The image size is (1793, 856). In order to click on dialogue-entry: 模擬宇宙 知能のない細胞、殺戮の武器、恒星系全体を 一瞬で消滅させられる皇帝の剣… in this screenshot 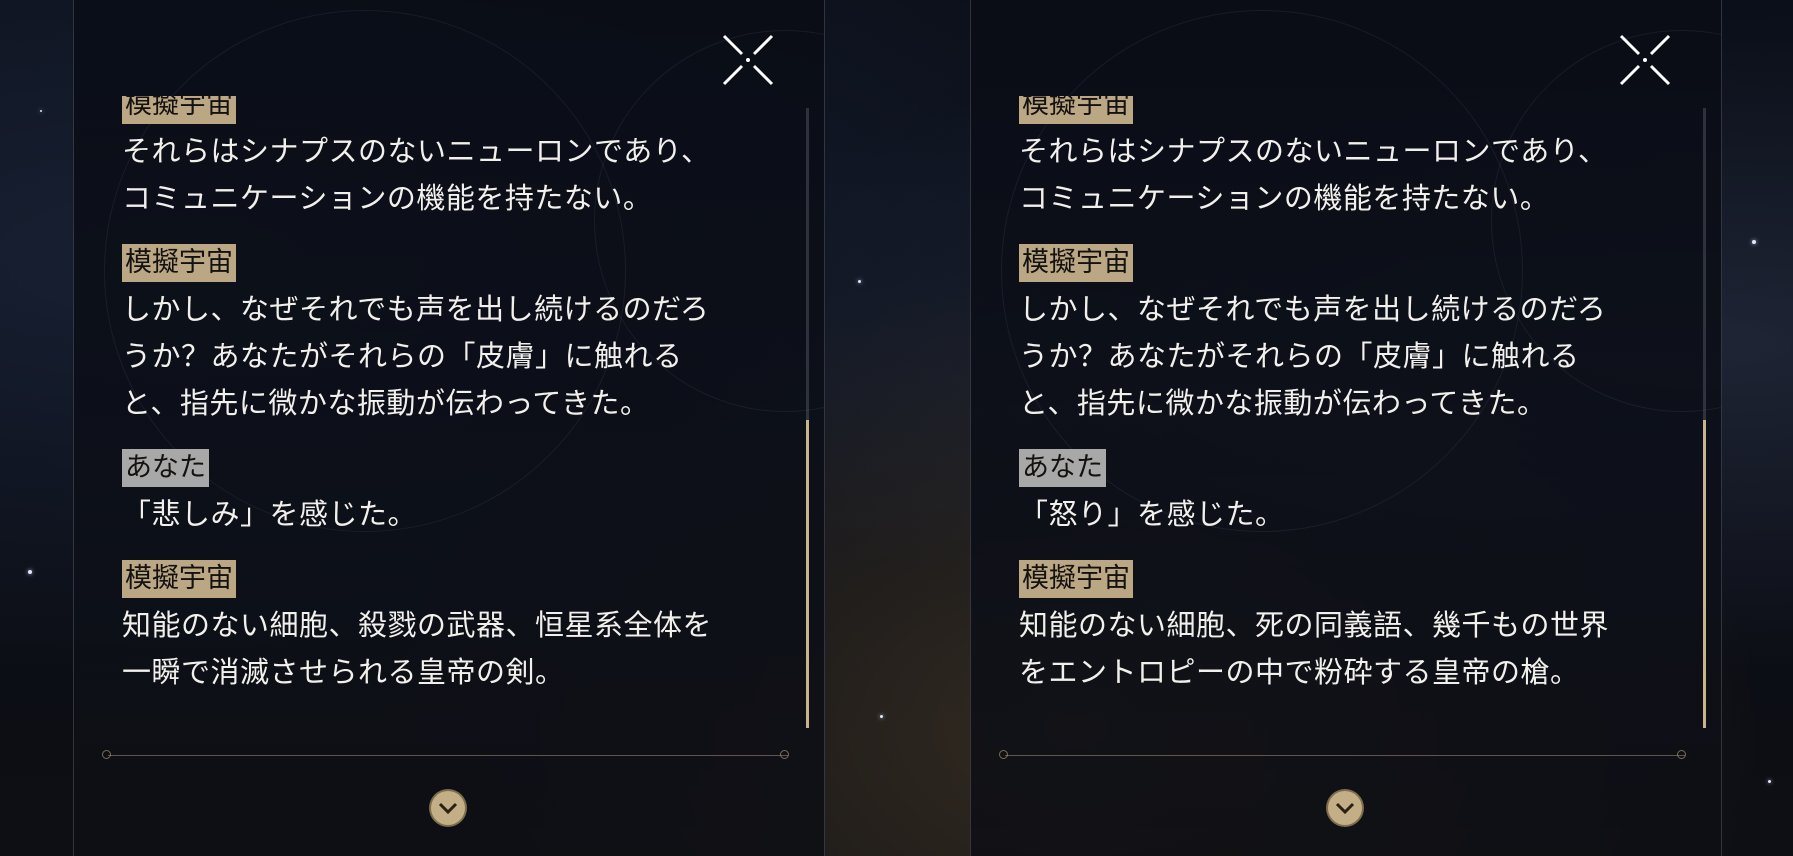, I will do `click(442, 628)`.